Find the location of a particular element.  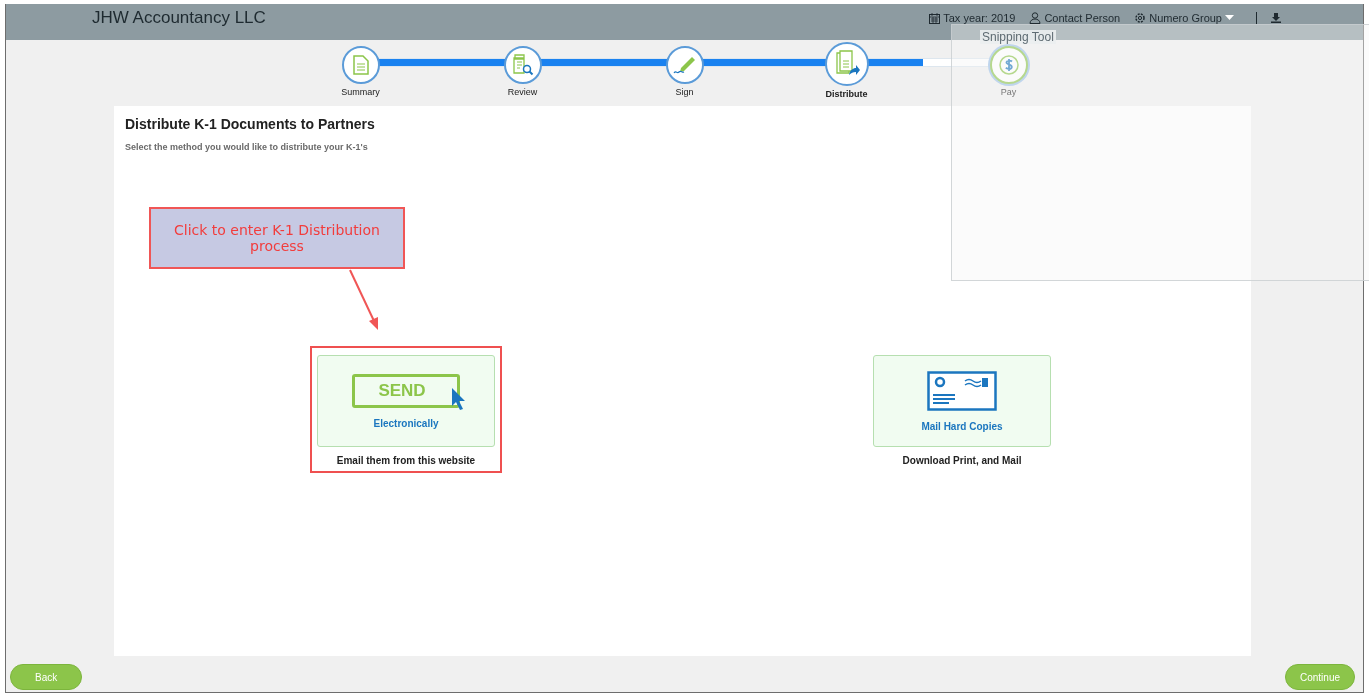

tax-year-menu: Tax year: 2019 is located at coordinates (972, 18).